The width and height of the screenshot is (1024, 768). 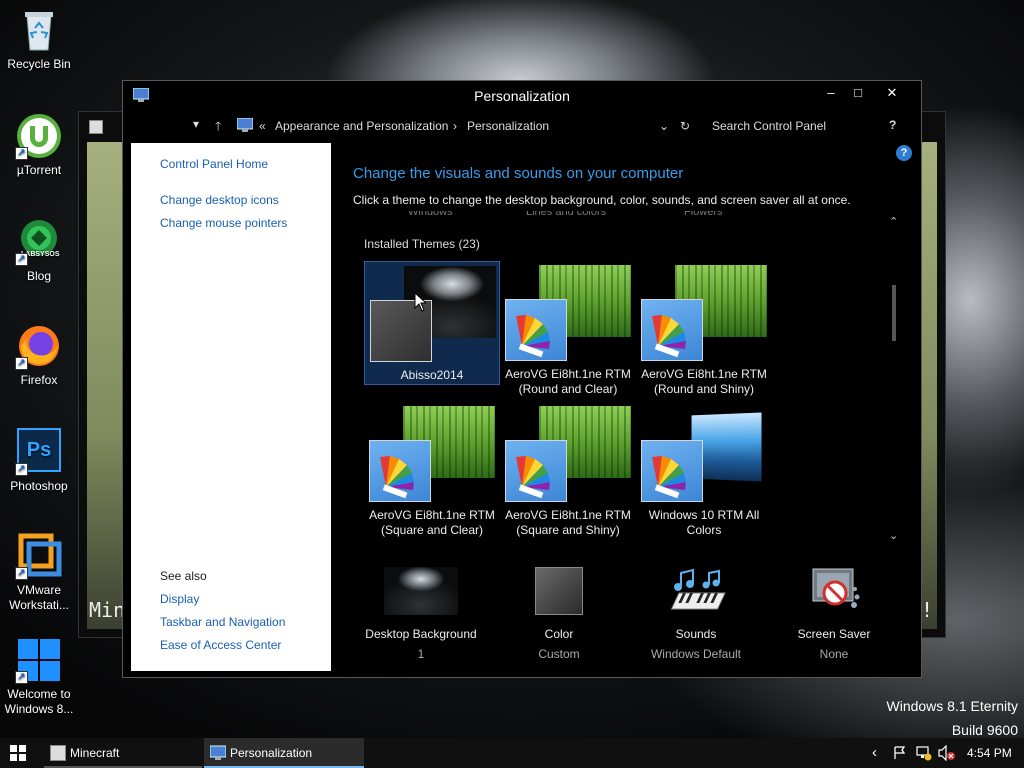 What do you see at coordinates (892, 125) in the screenshot?
I see `help-icon: ?` at bounding box center [892, 125].